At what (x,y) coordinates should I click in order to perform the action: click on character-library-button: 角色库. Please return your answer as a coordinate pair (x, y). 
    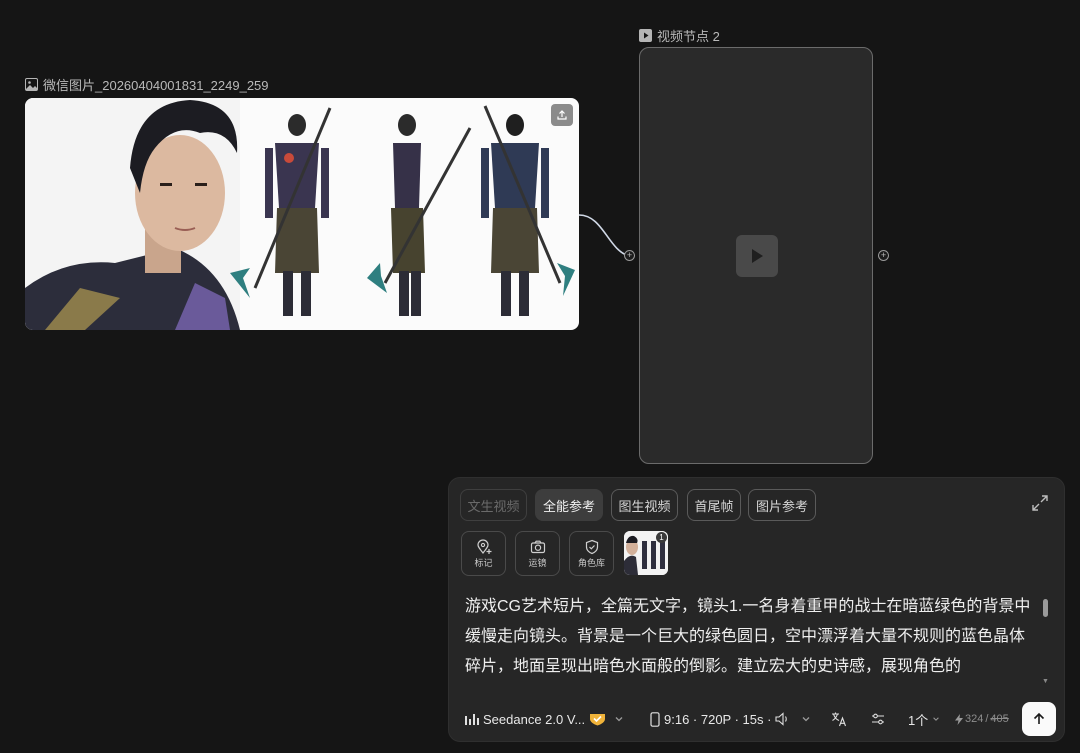
    Looking at the image, I should click on (591, 553).